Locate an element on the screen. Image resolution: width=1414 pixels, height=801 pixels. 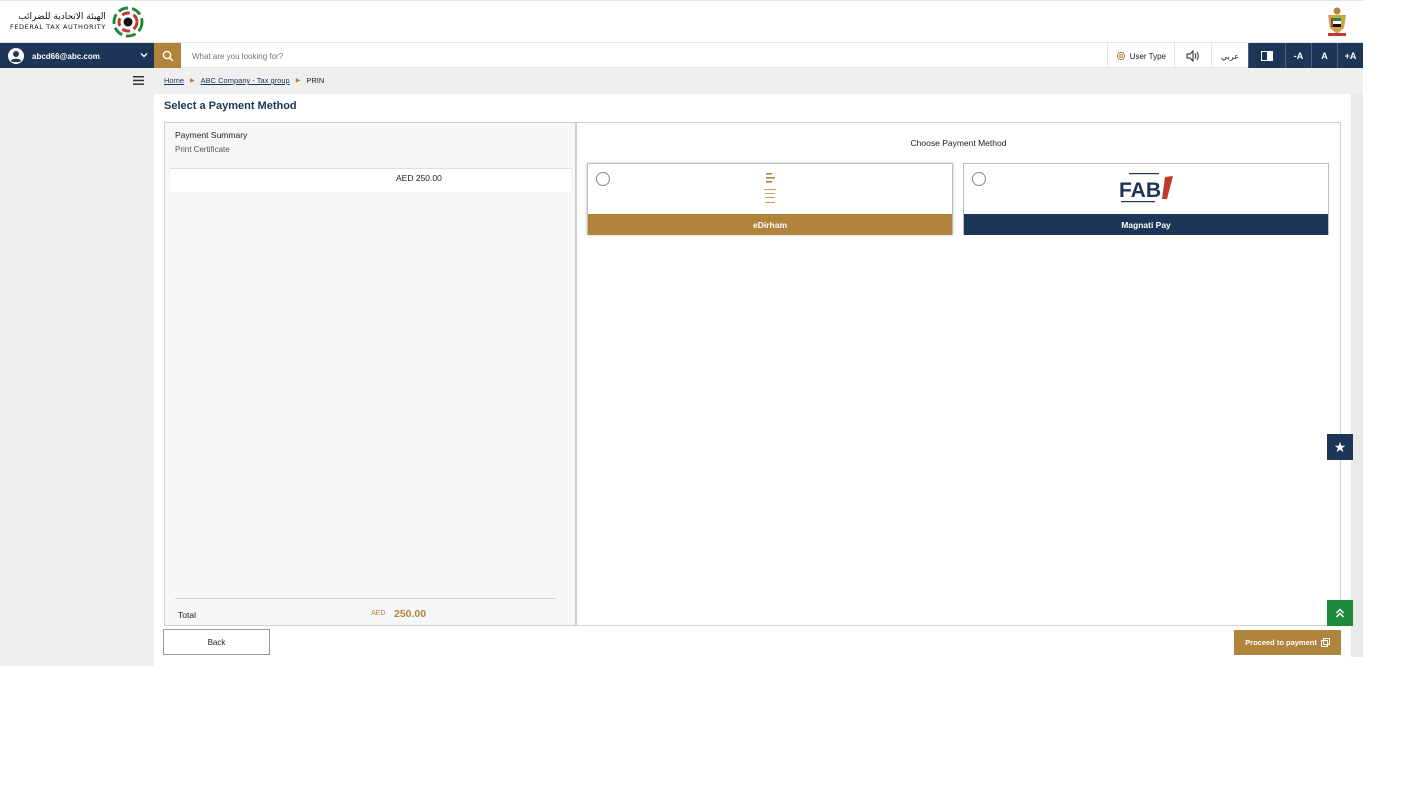
user-account-dropdown: abcd66@abc.com is located at coordinates (77, 56).